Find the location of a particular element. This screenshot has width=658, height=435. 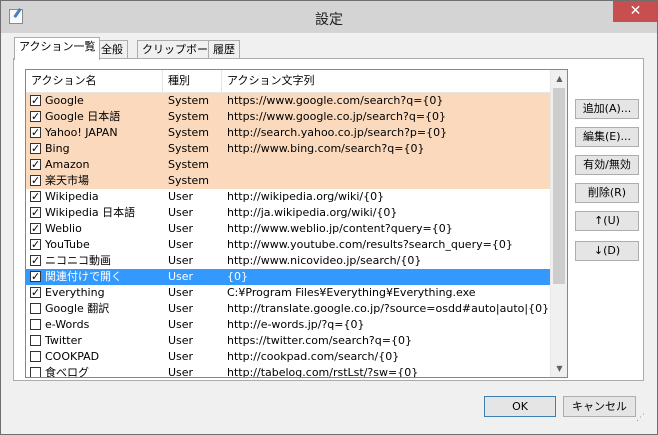

delete-button: 削除(R) is located at coordinates (607, 193).